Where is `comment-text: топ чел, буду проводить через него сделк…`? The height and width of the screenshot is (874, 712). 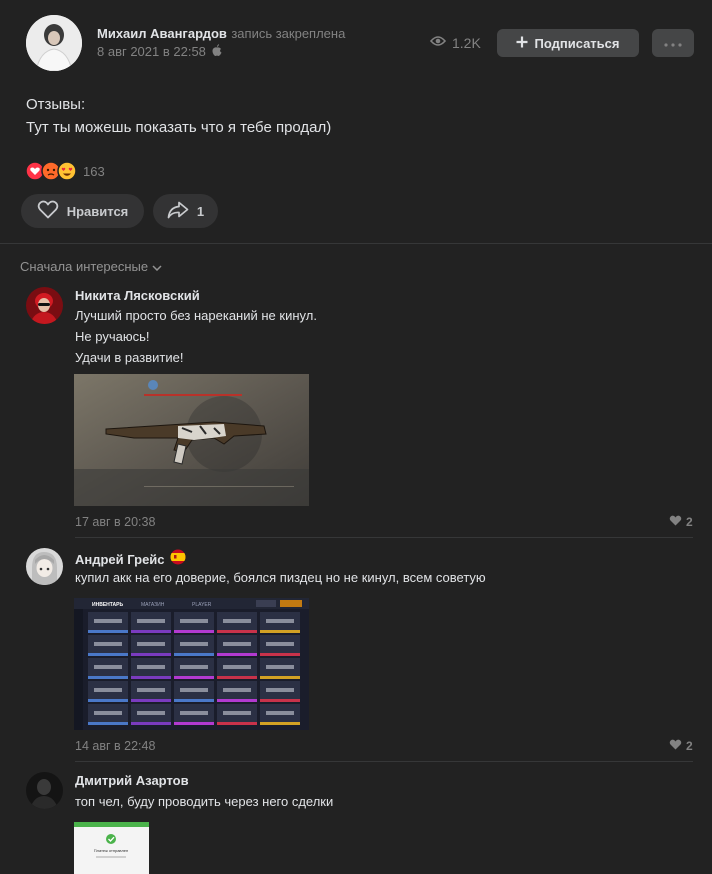
comment-text: топ чел, буду проводить через него сделк… is located at coordinates (204, 801).